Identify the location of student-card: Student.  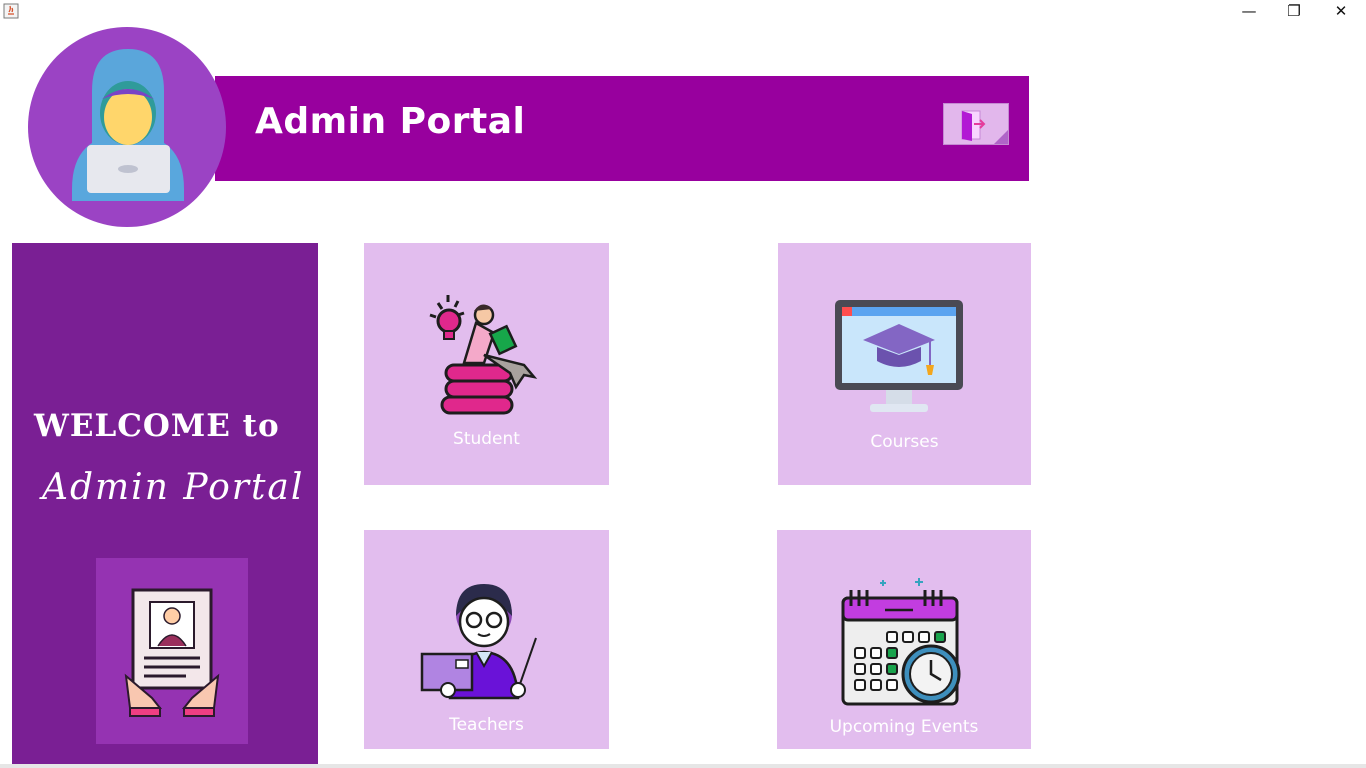
(486, 364).